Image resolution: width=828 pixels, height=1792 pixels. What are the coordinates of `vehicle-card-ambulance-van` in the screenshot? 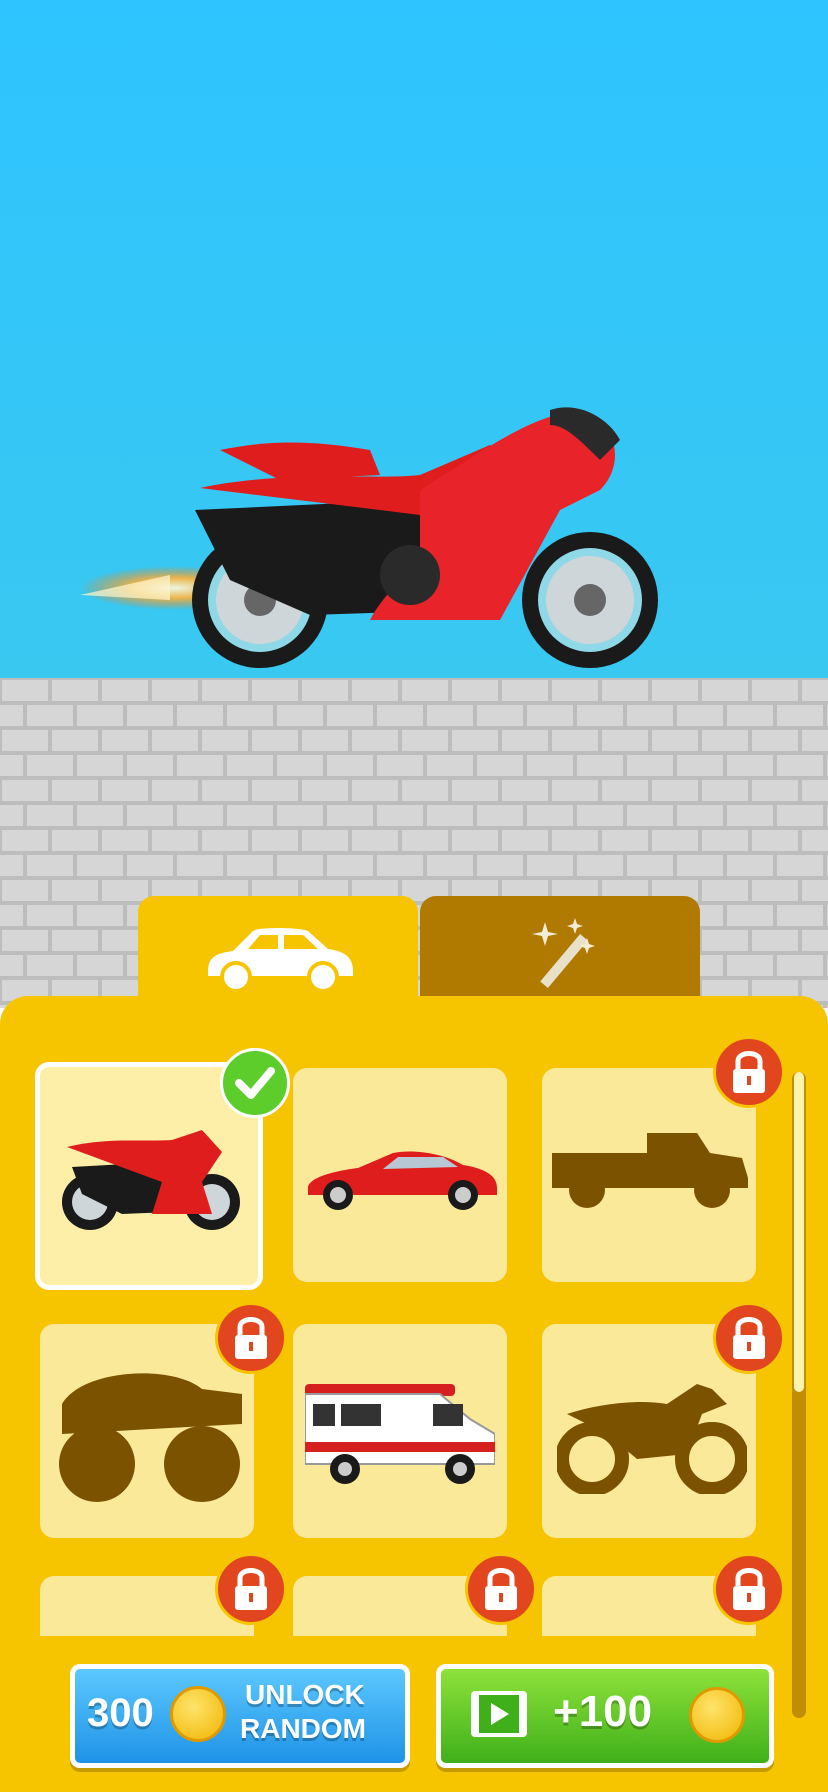 It's located at (400, 1431).